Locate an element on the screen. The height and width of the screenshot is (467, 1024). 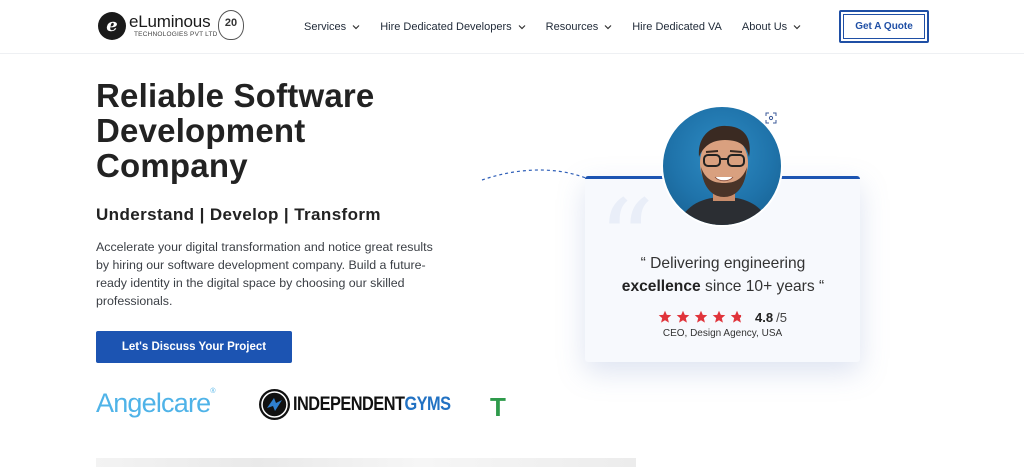
client-logo-angelcare: Angelcare® is located at coordinates (156, 403).